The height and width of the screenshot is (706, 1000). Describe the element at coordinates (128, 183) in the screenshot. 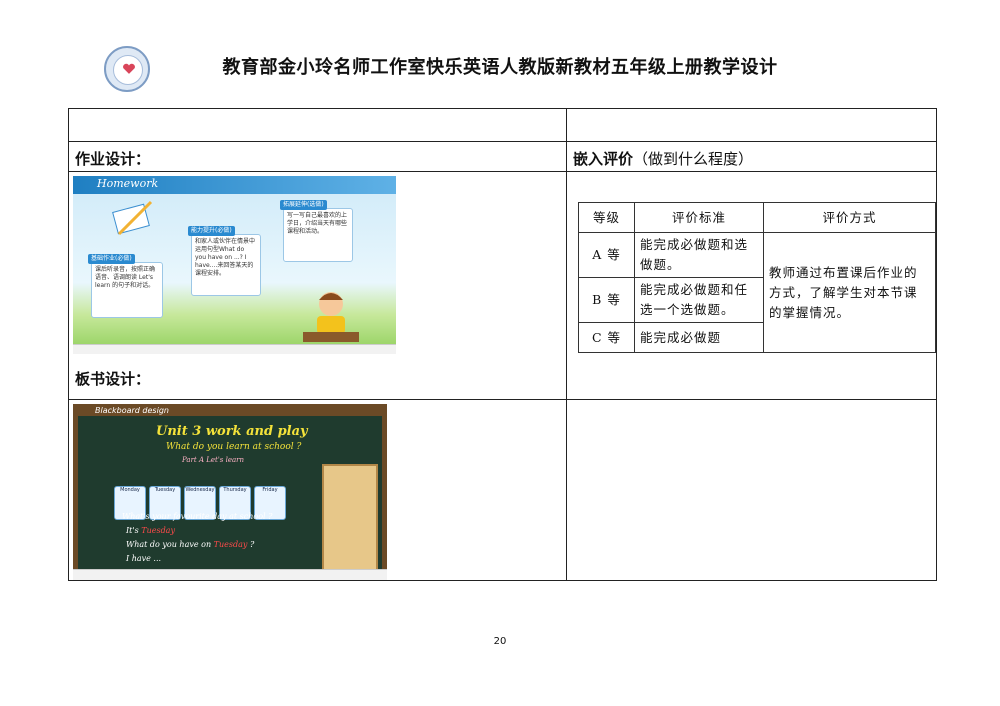

I see `homework-banner: Homework` at that location.